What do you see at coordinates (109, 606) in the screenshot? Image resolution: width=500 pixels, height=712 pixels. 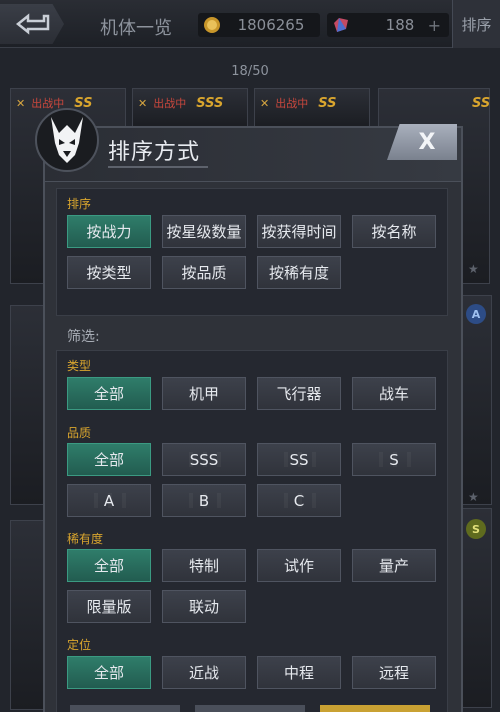 I see `rarity-limited-button: 限量版` at bounding box center [109, 606].